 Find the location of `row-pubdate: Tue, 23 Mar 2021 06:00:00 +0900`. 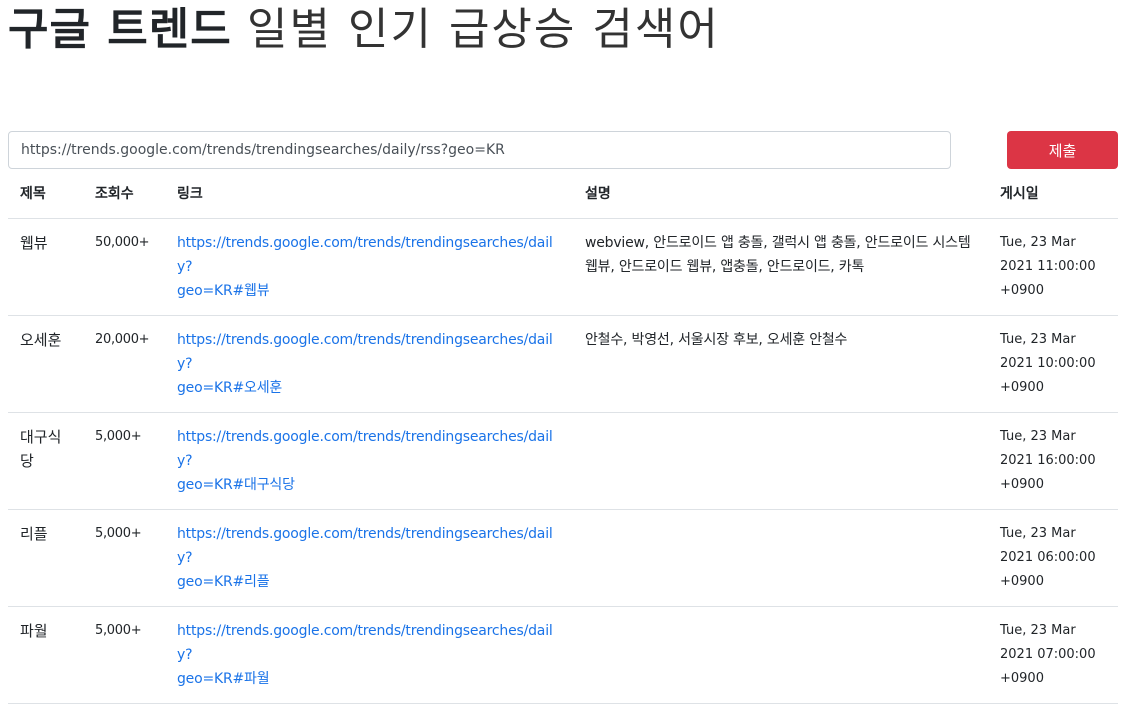

row-pubdate: Tue, 23 Mar 2021 06:00:00 +0900 is located at coordinates (1053, 558).